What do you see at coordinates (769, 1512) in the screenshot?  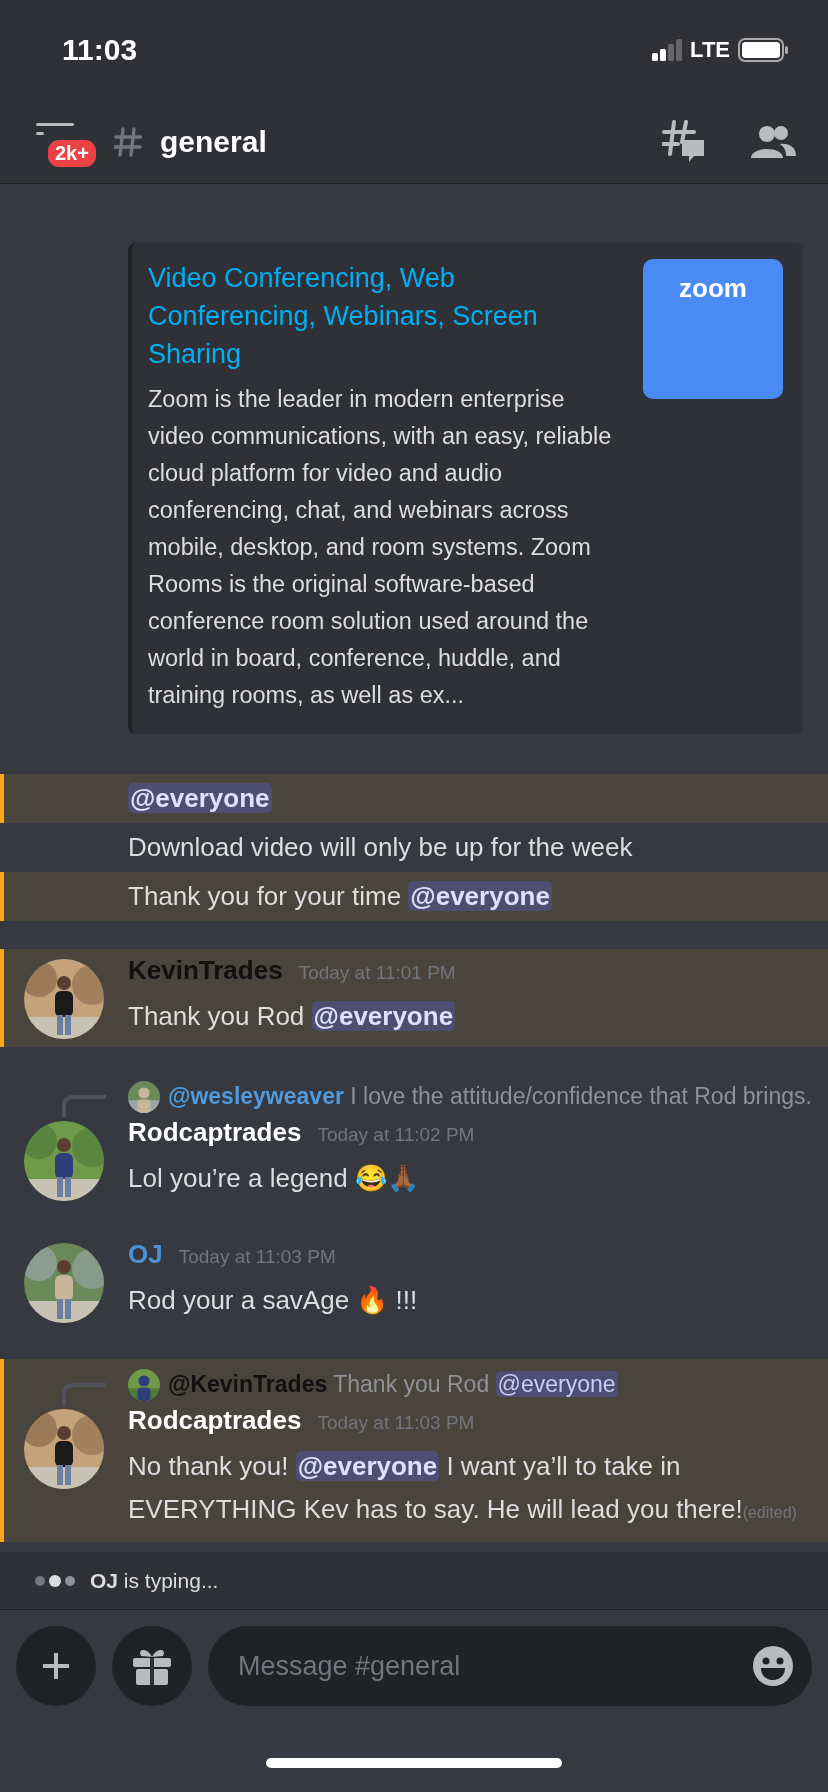 I see `edited-label: (edited)` at bounding box center [769, 1512].